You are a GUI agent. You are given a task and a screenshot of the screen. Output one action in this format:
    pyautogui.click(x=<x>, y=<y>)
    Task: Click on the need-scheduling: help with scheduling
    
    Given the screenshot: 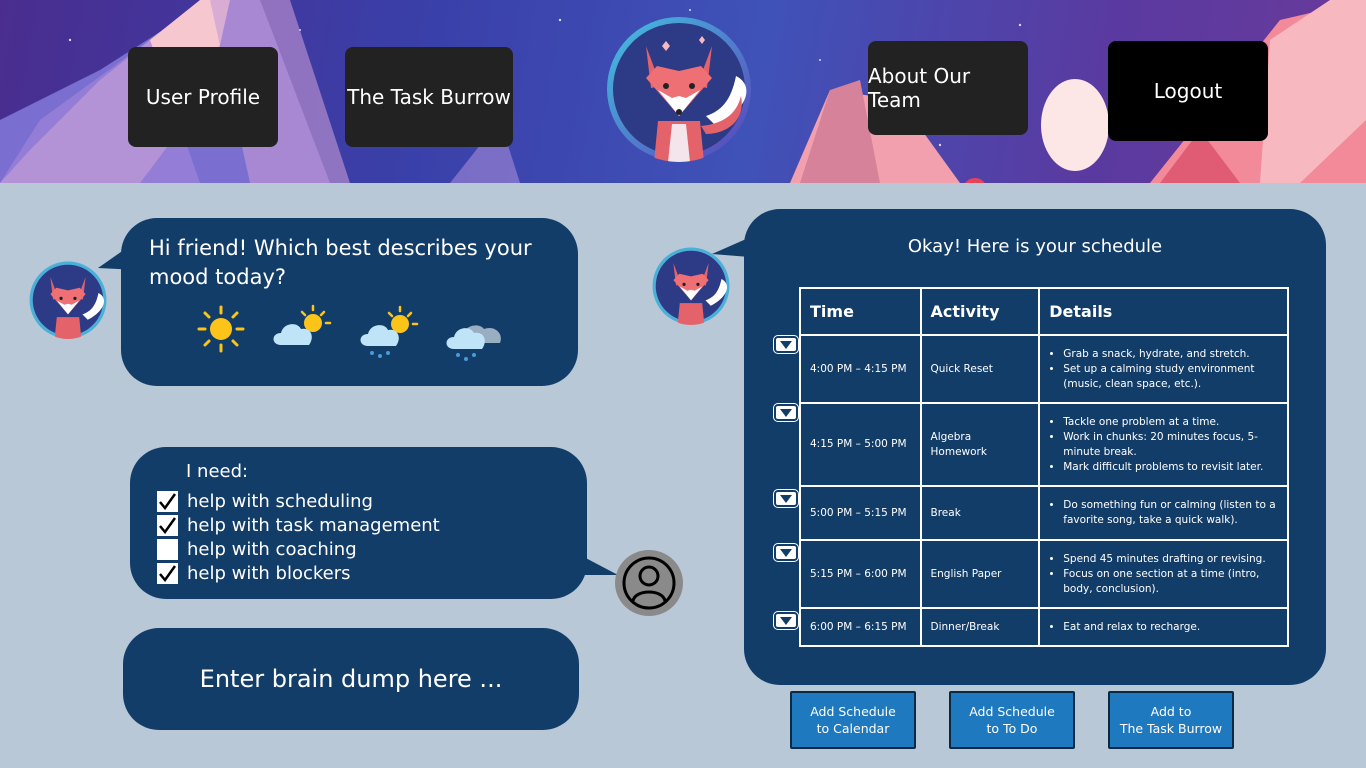 What is the action you would take?
    pyautogui.click(x=265, y=501)
    